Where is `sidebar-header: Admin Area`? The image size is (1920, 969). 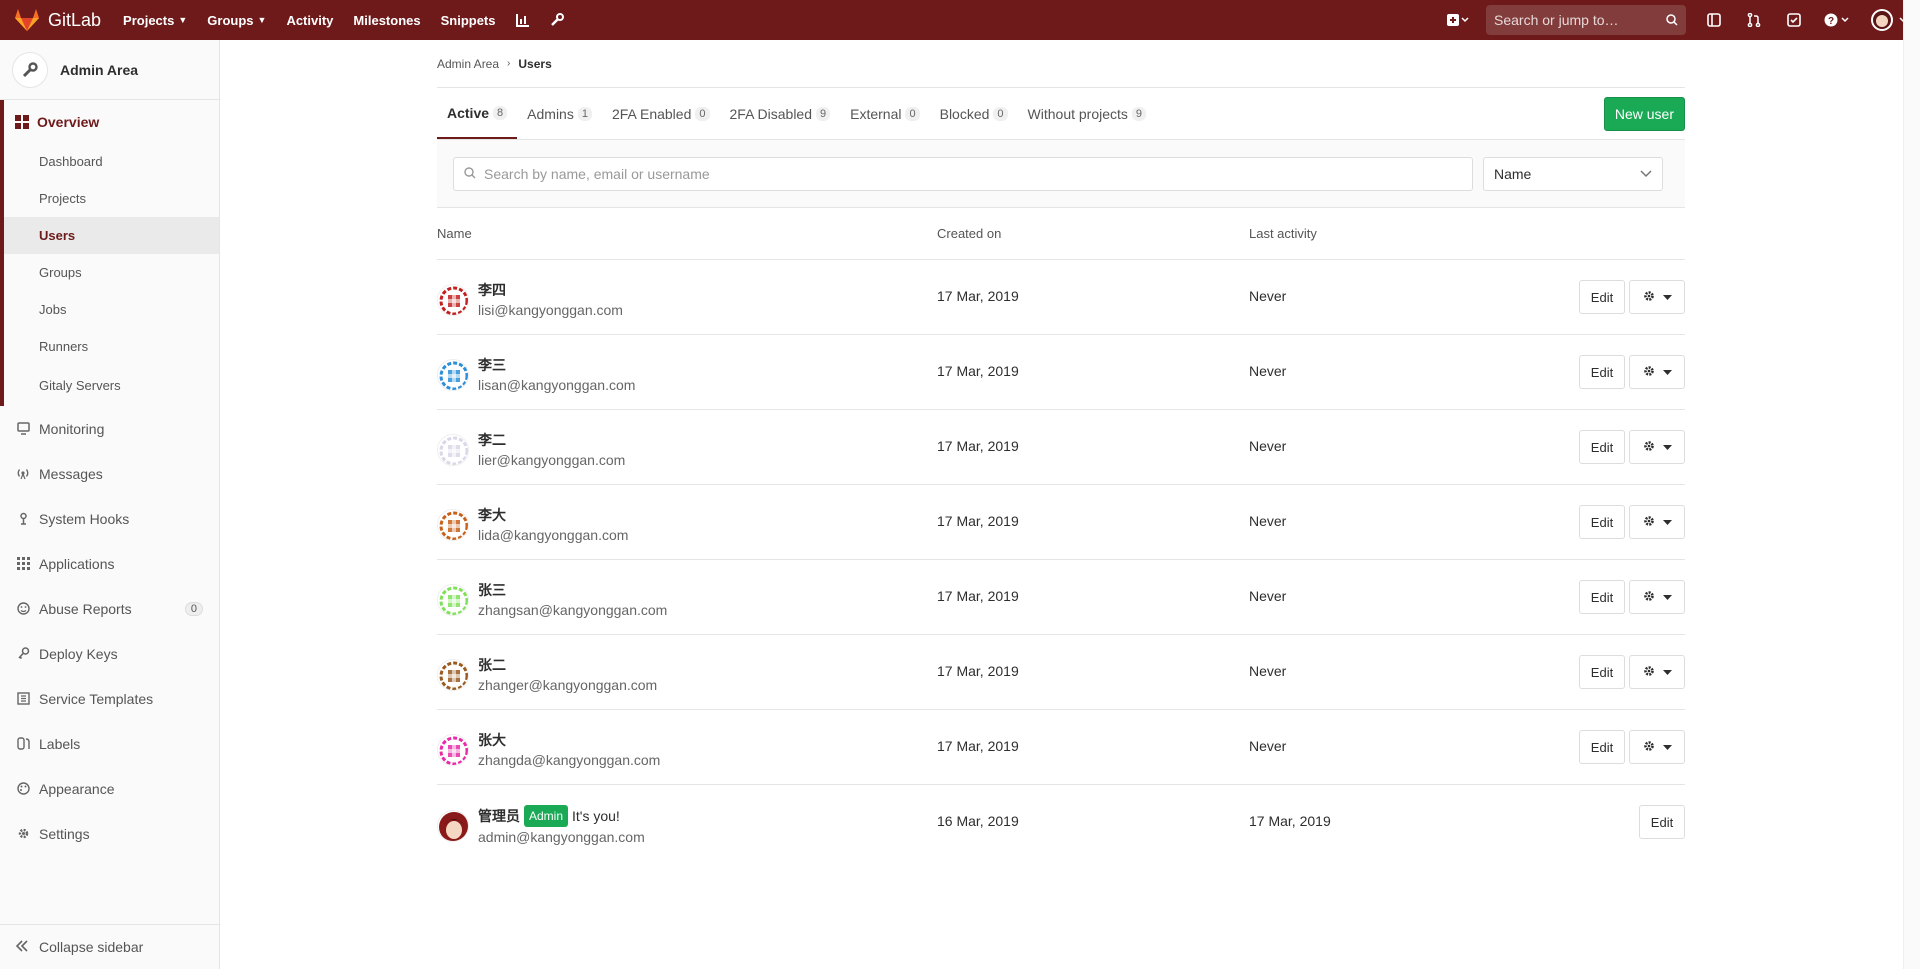 sidebar-header: Admin Area is located at coordinates (109, 70).